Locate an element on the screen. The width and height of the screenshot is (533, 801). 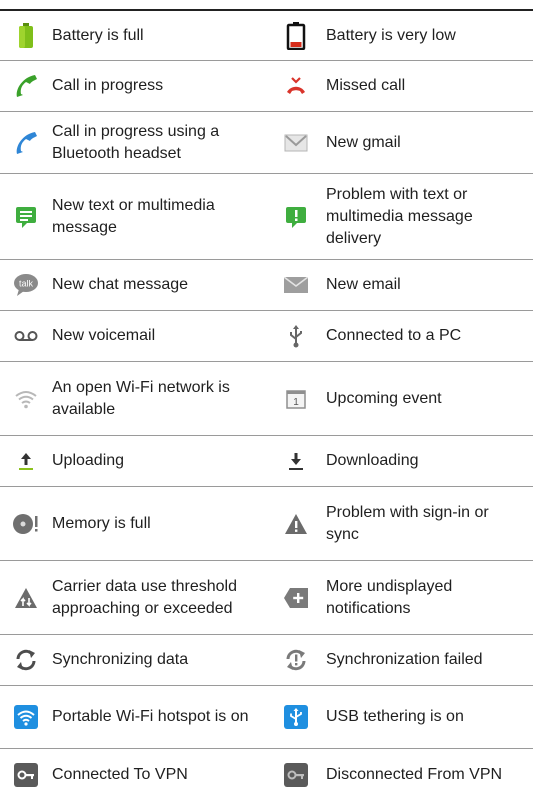
table-row: Connected To VPN Disconnected From VPN is located at coordinates (266, 775).